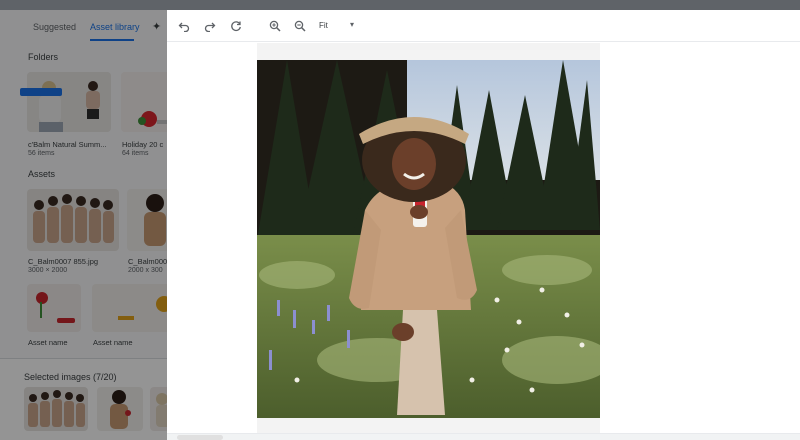  Describe the element at coordinates (41, 153) in the screenshot. I see `folder-count-1: 56 items` at that location.